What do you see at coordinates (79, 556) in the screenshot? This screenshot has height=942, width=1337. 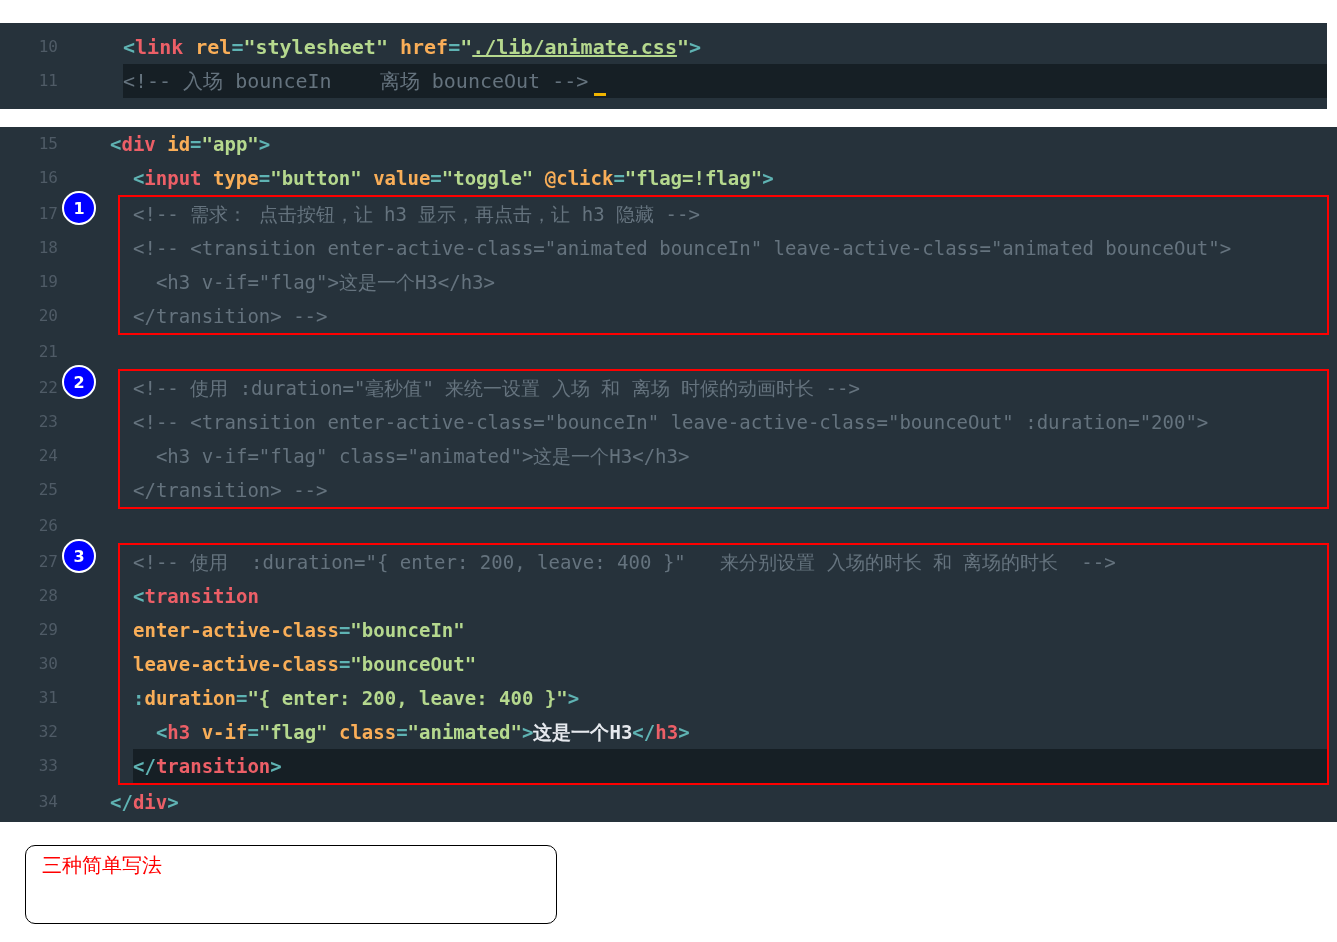 I see `number-badge: 3` at bounding box center [79, 556].